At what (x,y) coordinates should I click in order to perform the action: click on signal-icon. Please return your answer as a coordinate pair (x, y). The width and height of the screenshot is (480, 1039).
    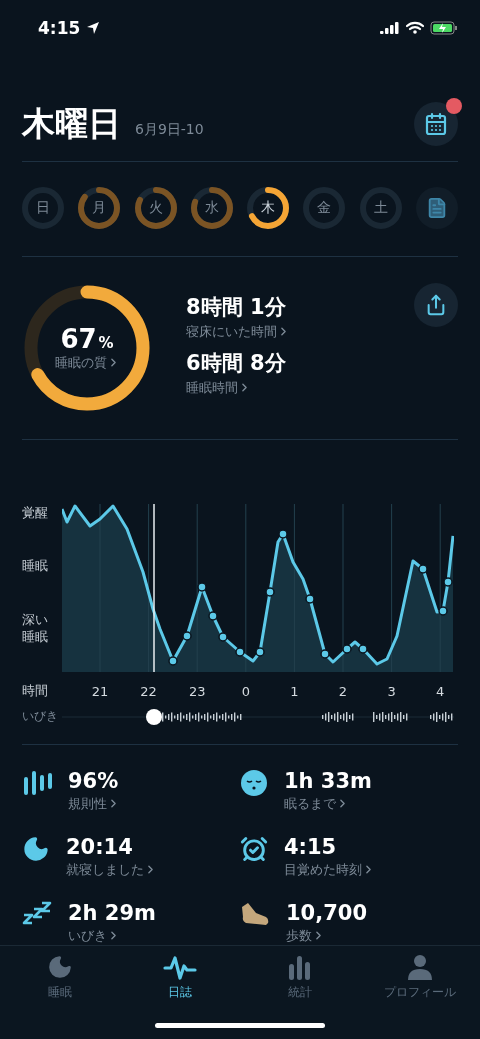
    Looking at the image, I should click on (390, 27).